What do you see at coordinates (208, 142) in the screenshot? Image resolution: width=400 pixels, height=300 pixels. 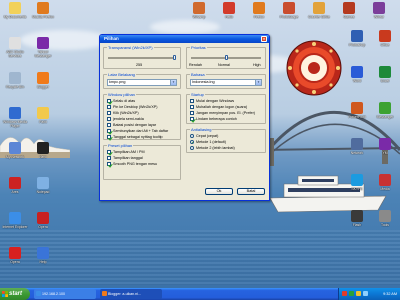 I see `radio-option: Metode 1 (default)` at bounding box center [208, 142].